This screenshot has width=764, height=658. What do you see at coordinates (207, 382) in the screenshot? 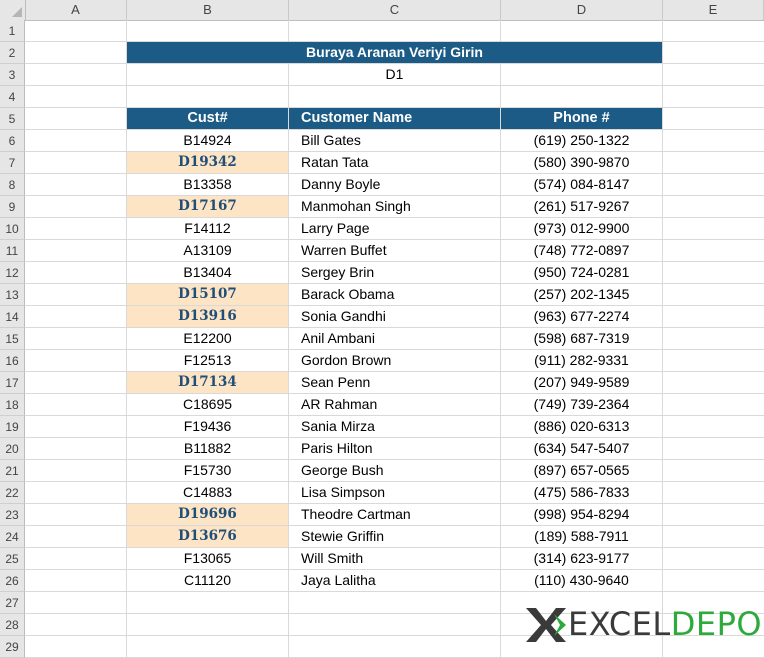
I see `cust-cell-highlighted: D17134` at bounding box center [207, 382].